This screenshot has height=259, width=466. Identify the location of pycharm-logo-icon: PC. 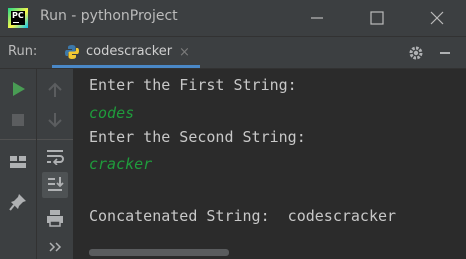
(18, 18).